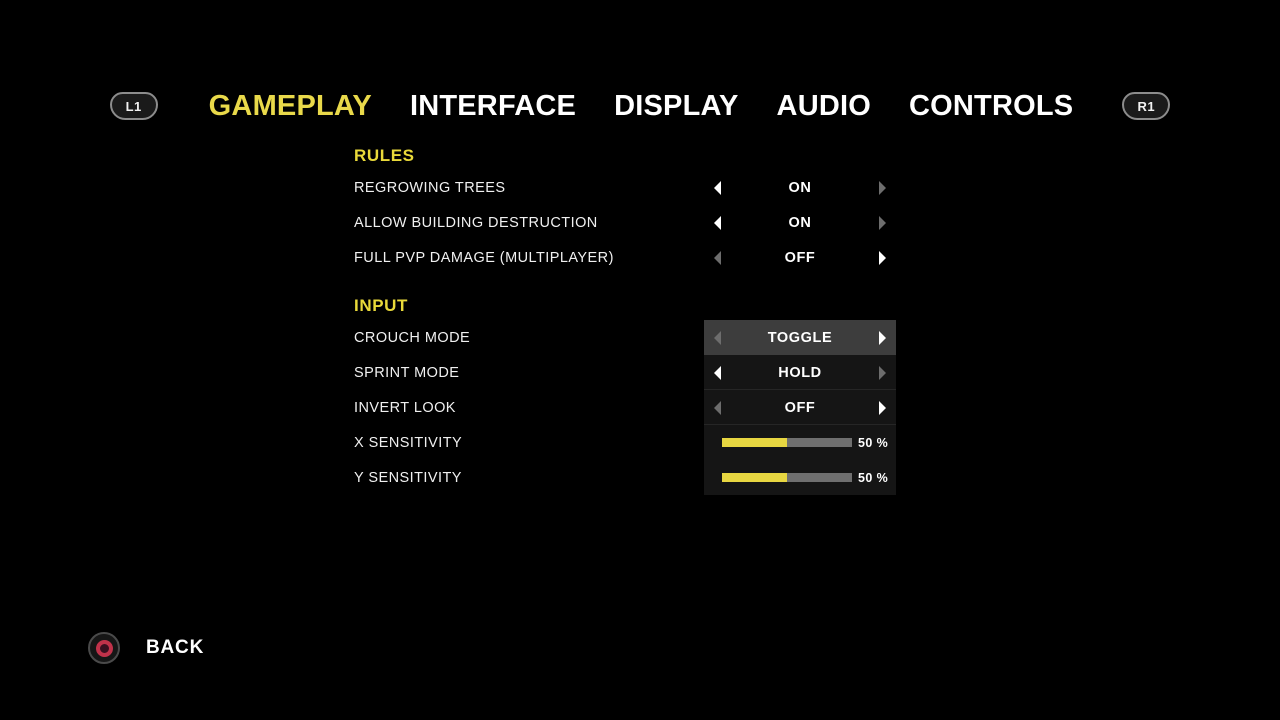  I want to click on tab-interface: INTERFACE, so click(493, 106).